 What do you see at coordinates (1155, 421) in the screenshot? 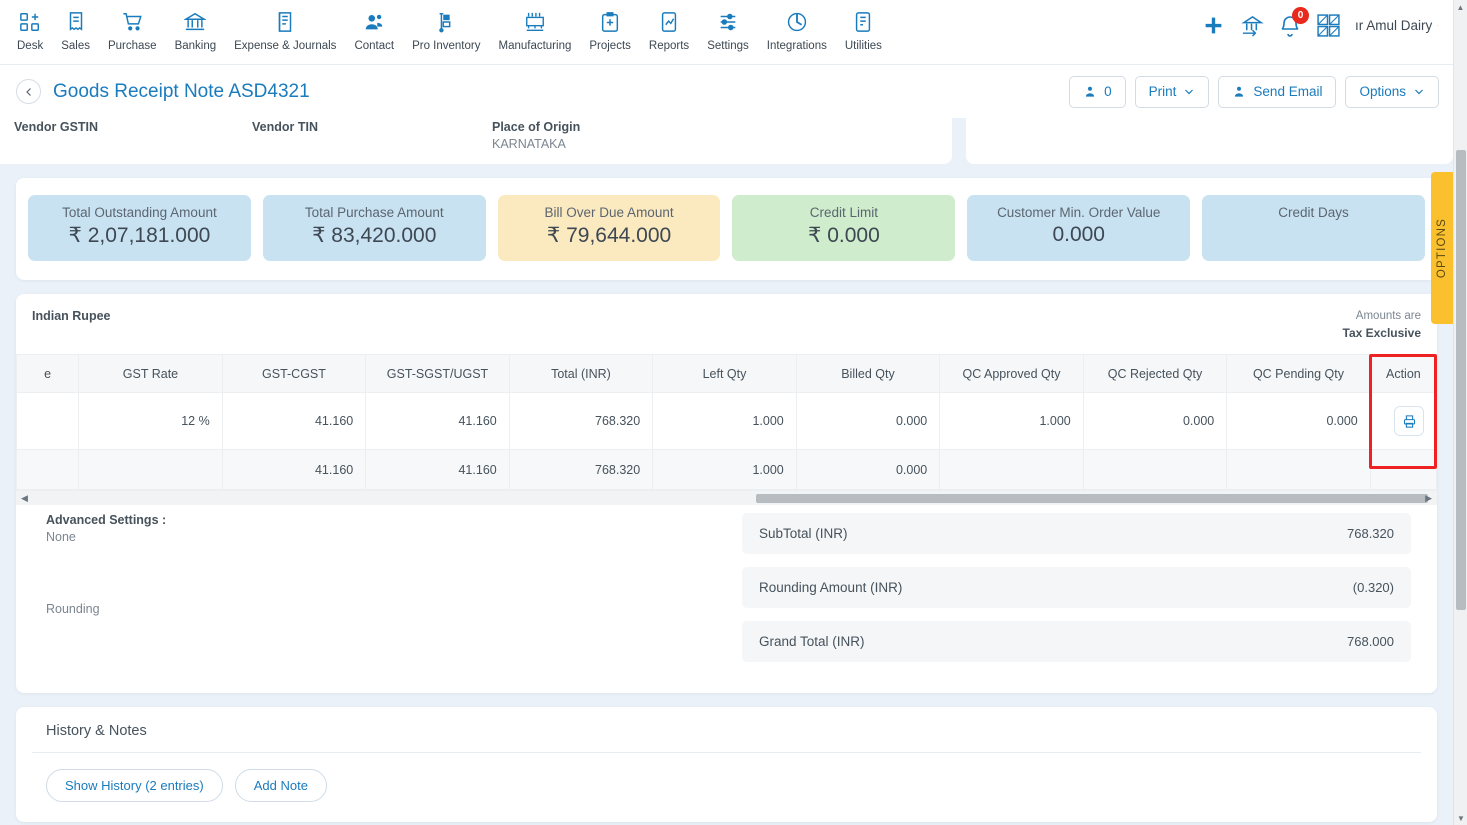
I see `cell-qc-rejected-qty: 0.000` at bounding box center [1155, 421].